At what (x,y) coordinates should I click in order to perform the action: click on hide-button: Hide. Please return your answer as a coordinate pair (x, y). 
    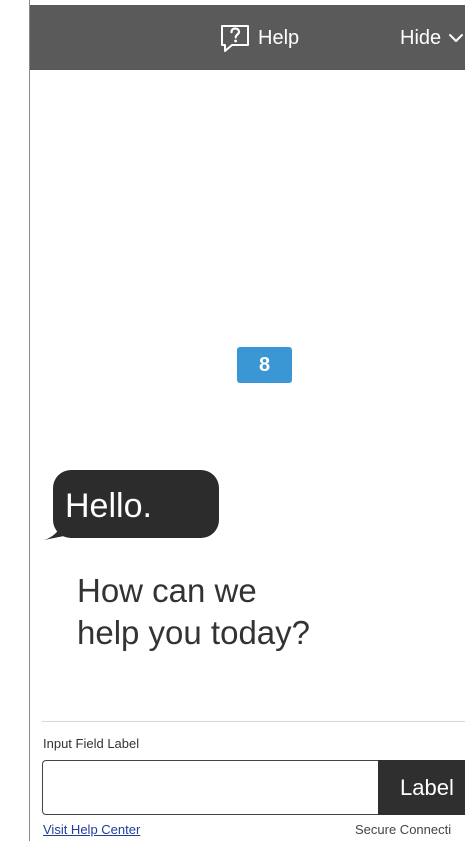
    Looking at the image, I should click on (432, 38).